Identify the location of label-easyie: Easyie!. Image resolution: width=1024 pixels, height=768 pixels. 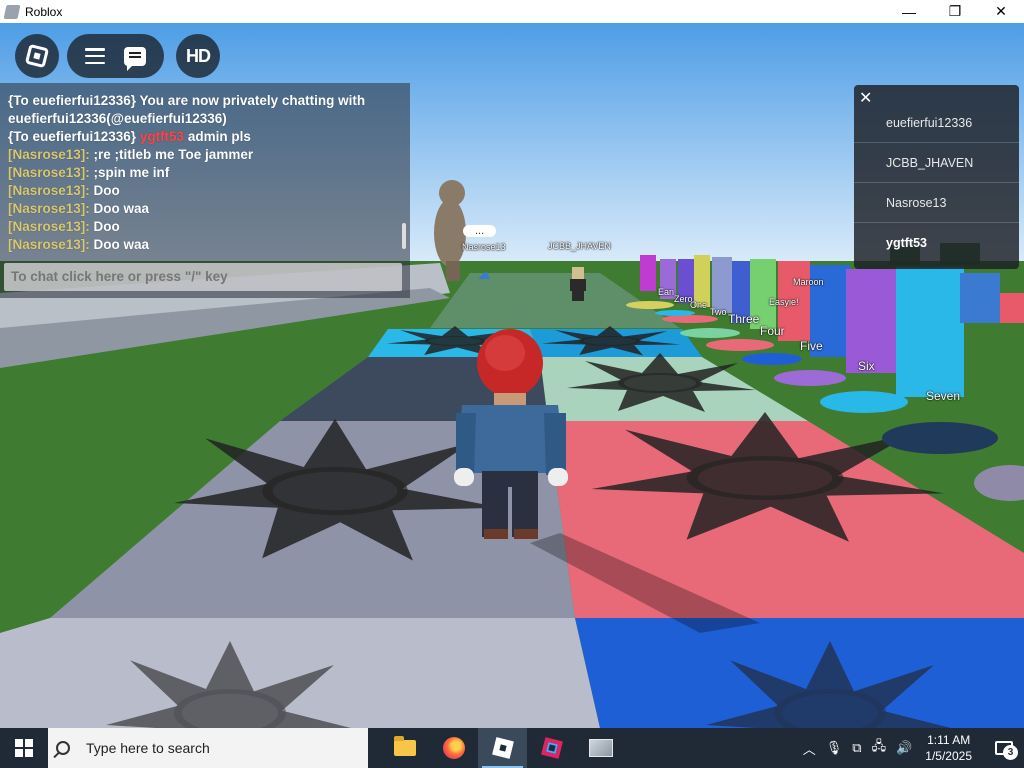
(784, 302).